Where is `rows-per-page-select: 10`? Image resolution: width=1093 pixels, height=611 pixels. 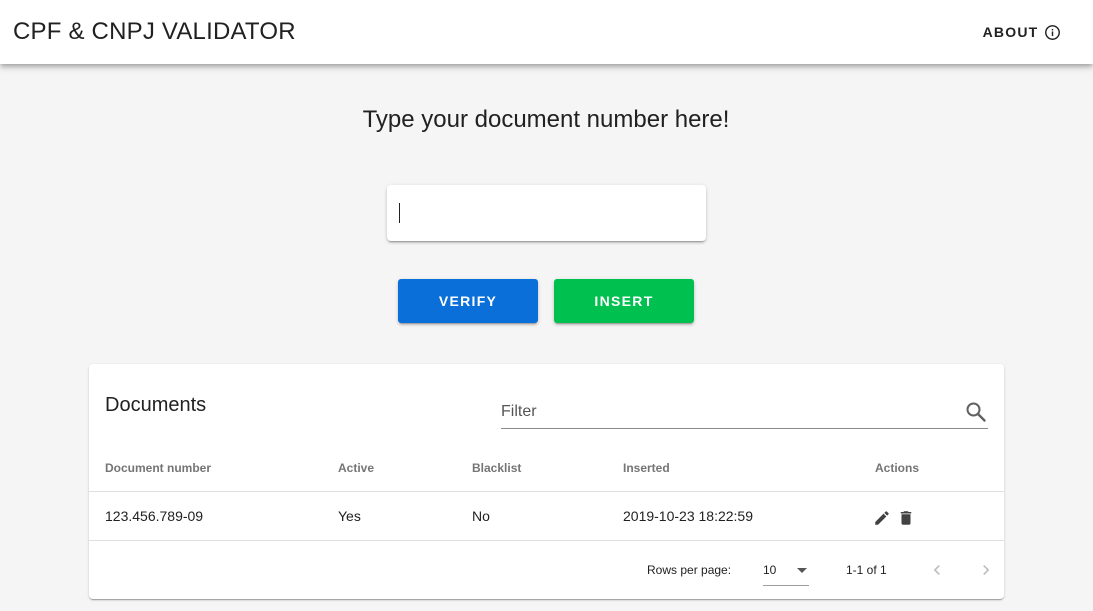
rows-per-page-select: 10 is located at coordinates (786, 570).